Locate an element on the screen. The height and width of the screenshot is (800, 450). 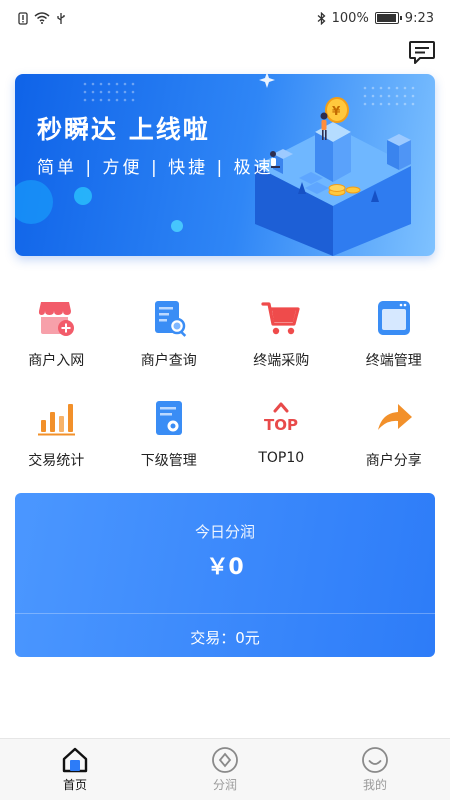
menu-item-terminal-manage: 终端管理 is located at coordinates (394, 340).